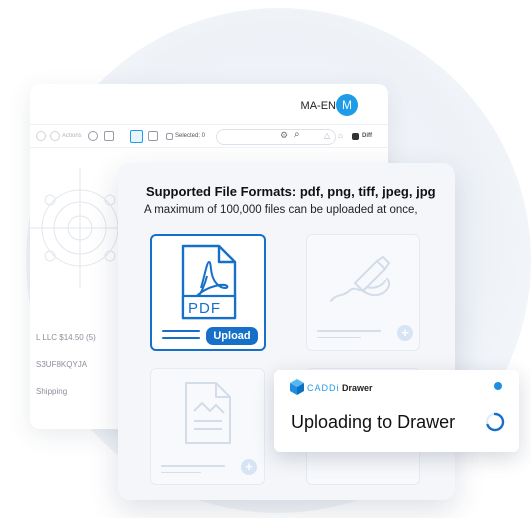 The image size is (531, 518). I want to click on caddi-logo-text: CADDi, so click(323, 388).